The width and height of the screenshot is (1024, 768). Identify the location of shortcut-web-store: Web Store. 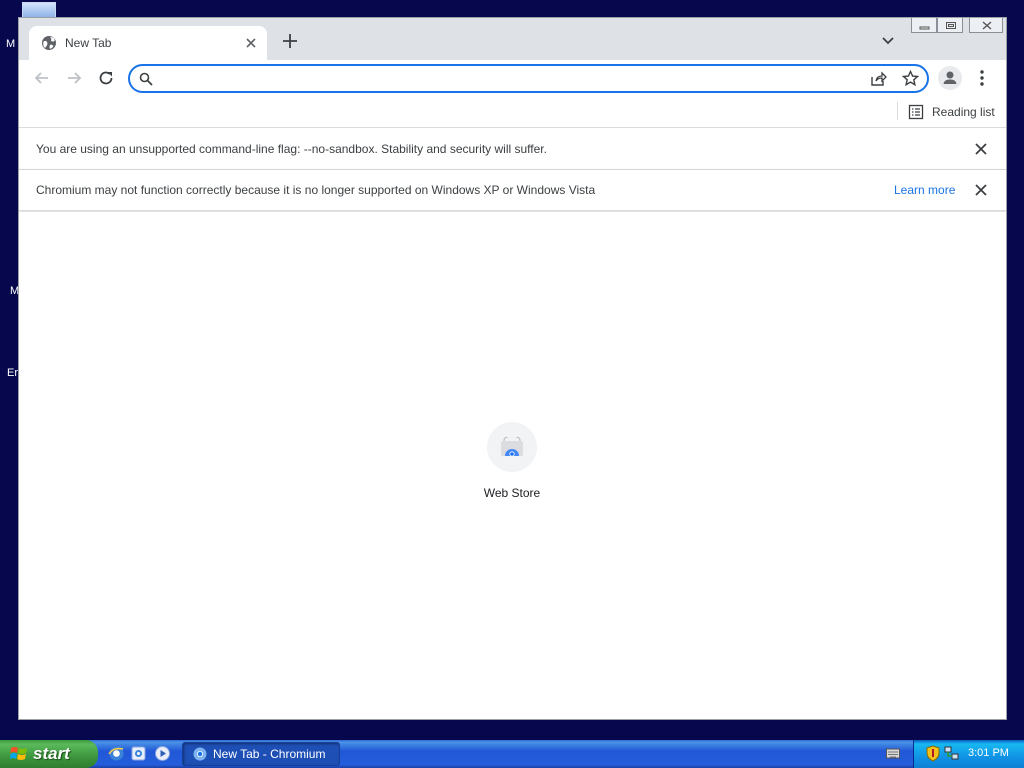
(512, 467).